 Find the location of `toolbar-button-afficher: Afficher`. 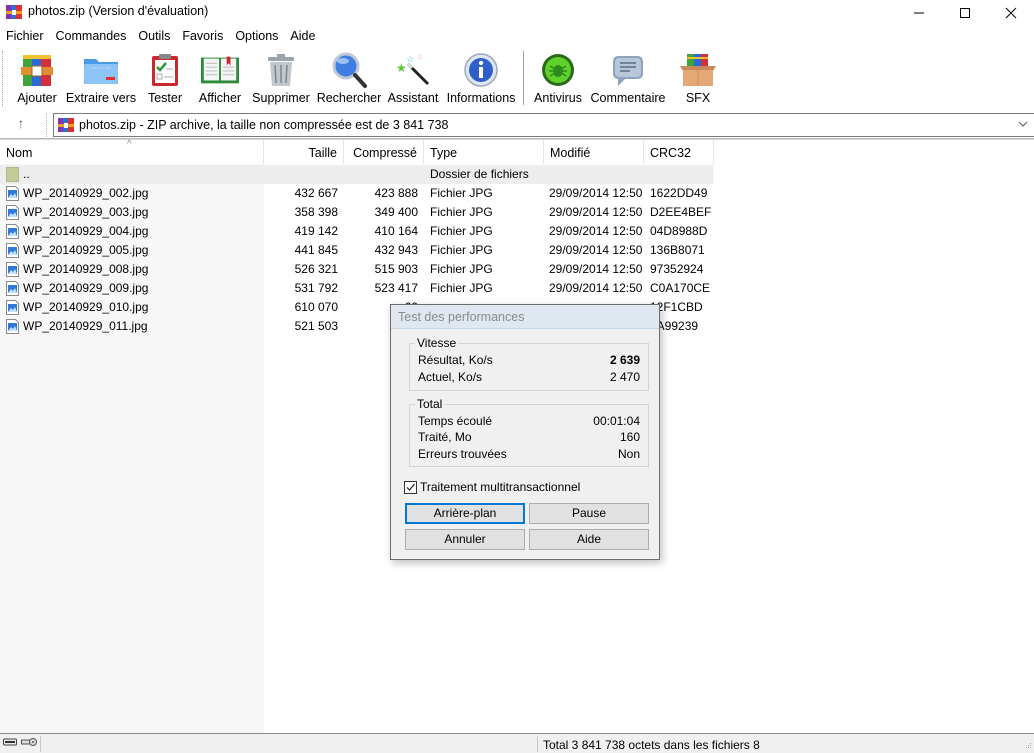

toolbar-button-afficher: Afficher is located at coordinates (220, 80).